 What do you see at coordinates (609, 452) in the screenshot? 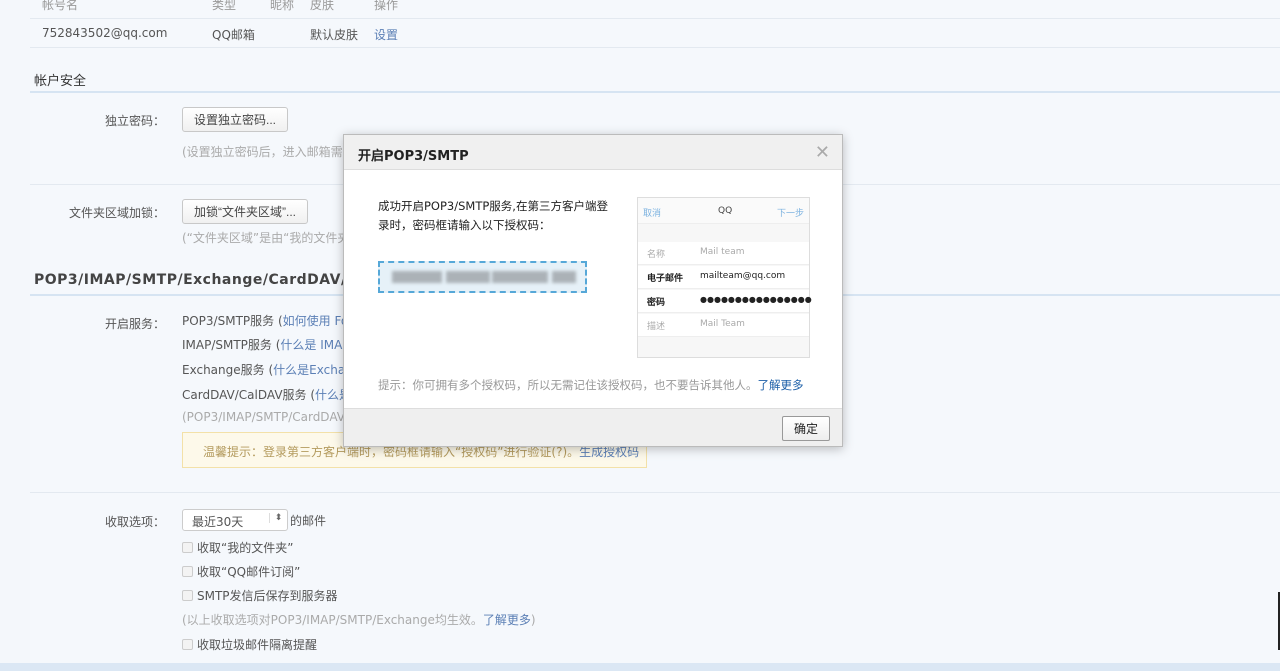
I see `generate-auth-code-link: 生成授权码` at bounding box center [609, 452].